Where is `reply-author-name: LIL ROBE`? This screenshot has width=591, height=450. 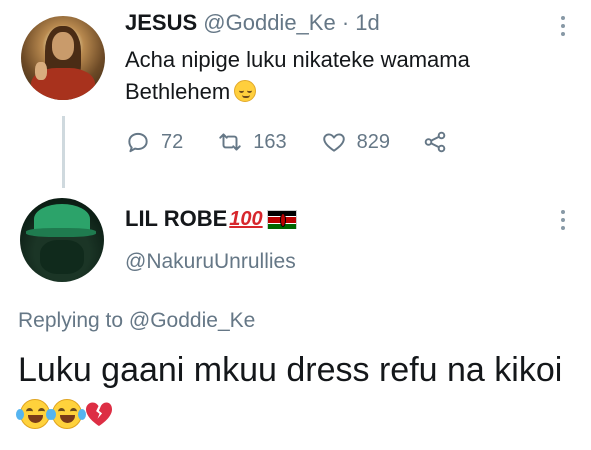 reply-author-name: LIL ROBE is located at coordinates (176, 218).